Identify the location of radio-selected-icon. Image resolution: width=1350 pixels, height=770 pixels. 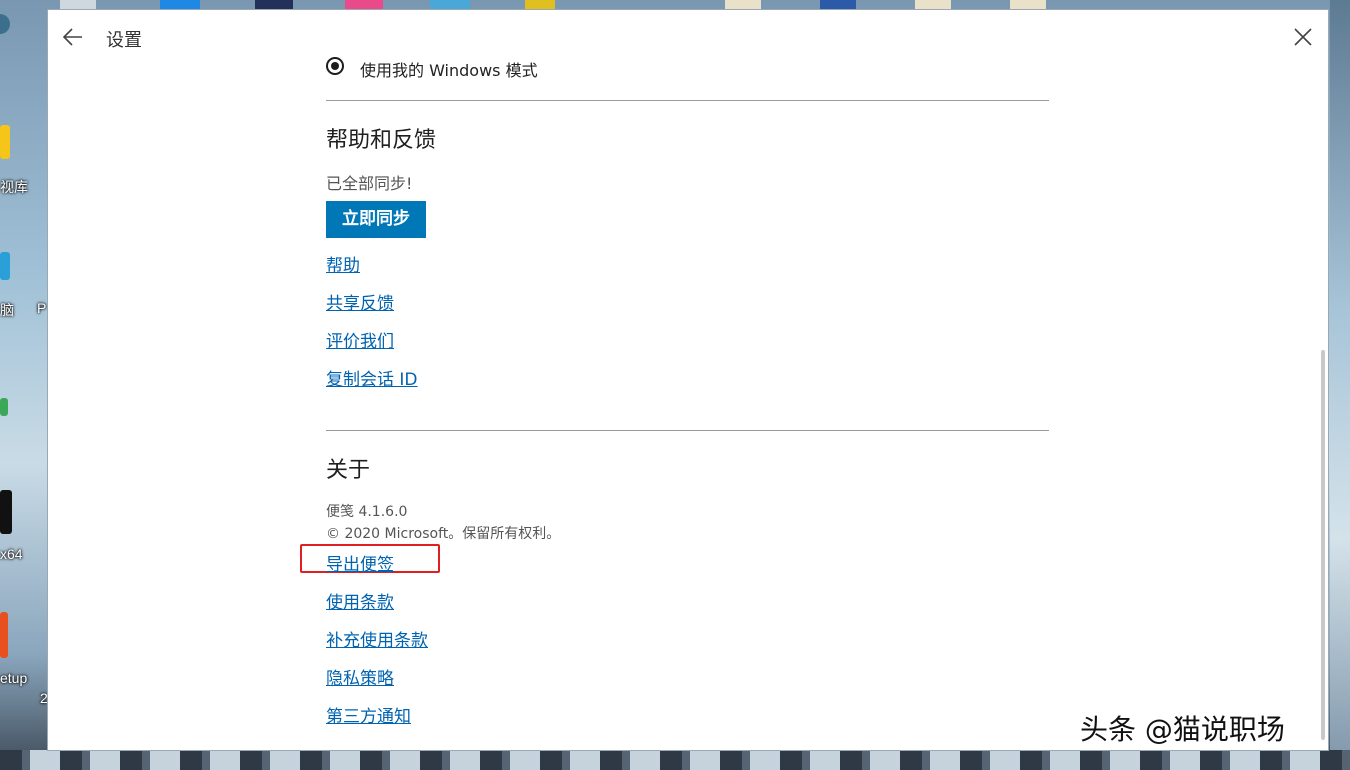
(335, 66).